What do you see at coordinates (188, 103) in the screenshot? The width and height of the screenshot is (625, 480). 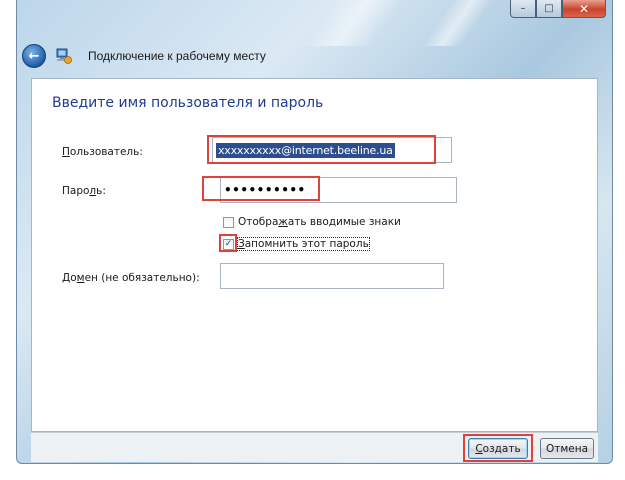 I see `form-heading: Введите имя пользователя и пароль` at bounding box center [188, 103].